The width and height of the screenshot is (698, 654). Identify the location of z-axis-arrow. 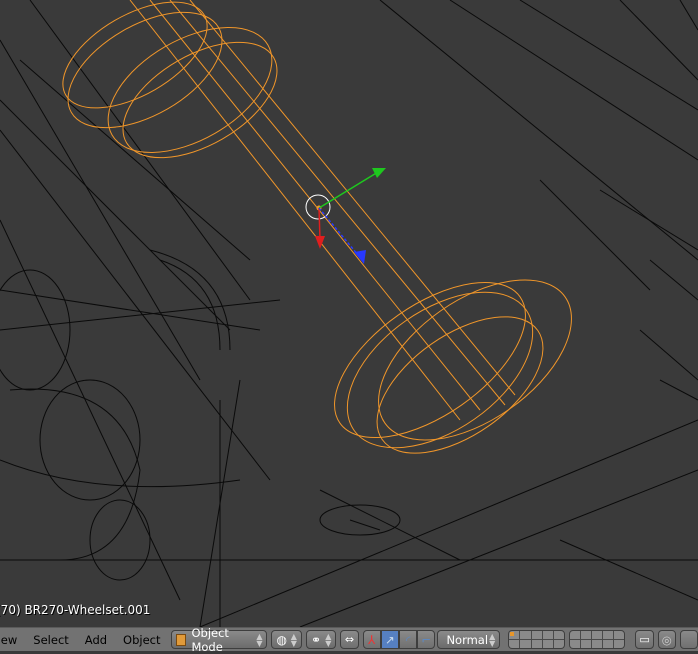
(360, 257).